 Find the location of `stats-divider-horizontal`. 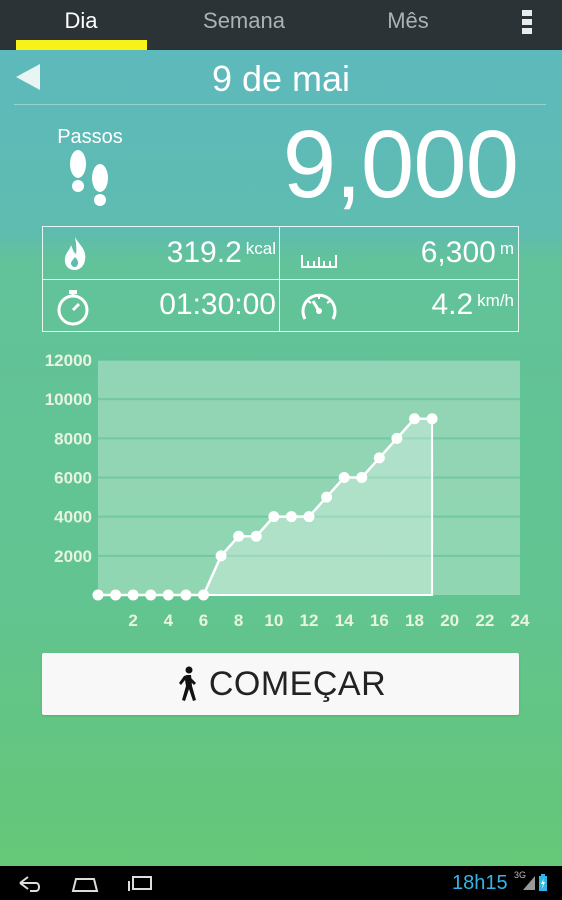

stats-divider-horizontal is located at coordinates (280, 279).